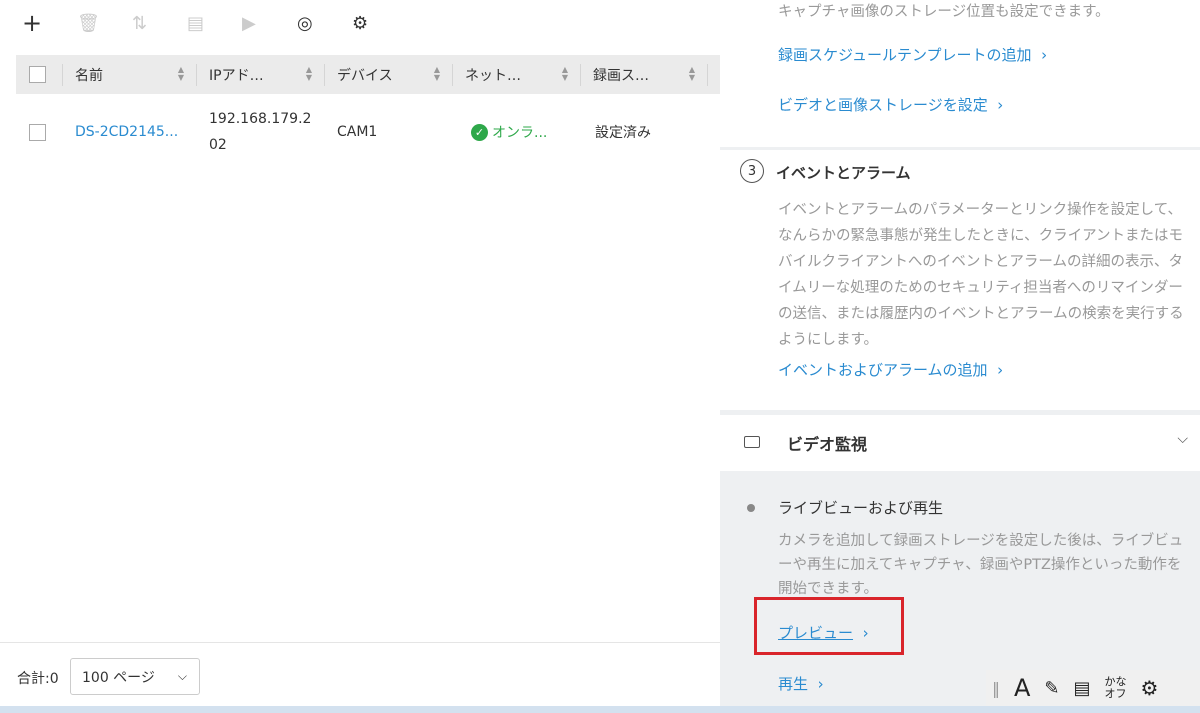 The width and height of the screenshot is (1200, 713). I want to click on dictionary-icon: ▤, so click(1082, 688).